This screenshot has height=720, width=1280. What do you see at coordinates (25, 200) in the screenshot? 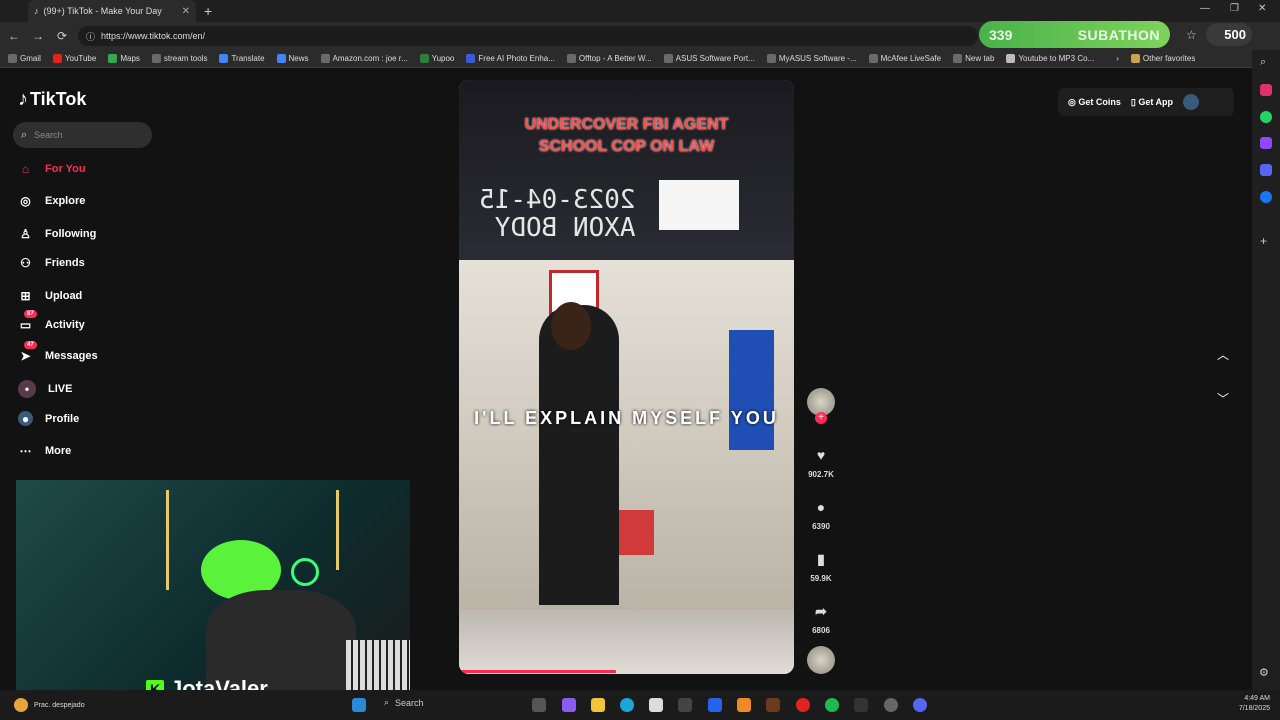
I see `compass-icon: ◎` at bounding box center [25, 200].